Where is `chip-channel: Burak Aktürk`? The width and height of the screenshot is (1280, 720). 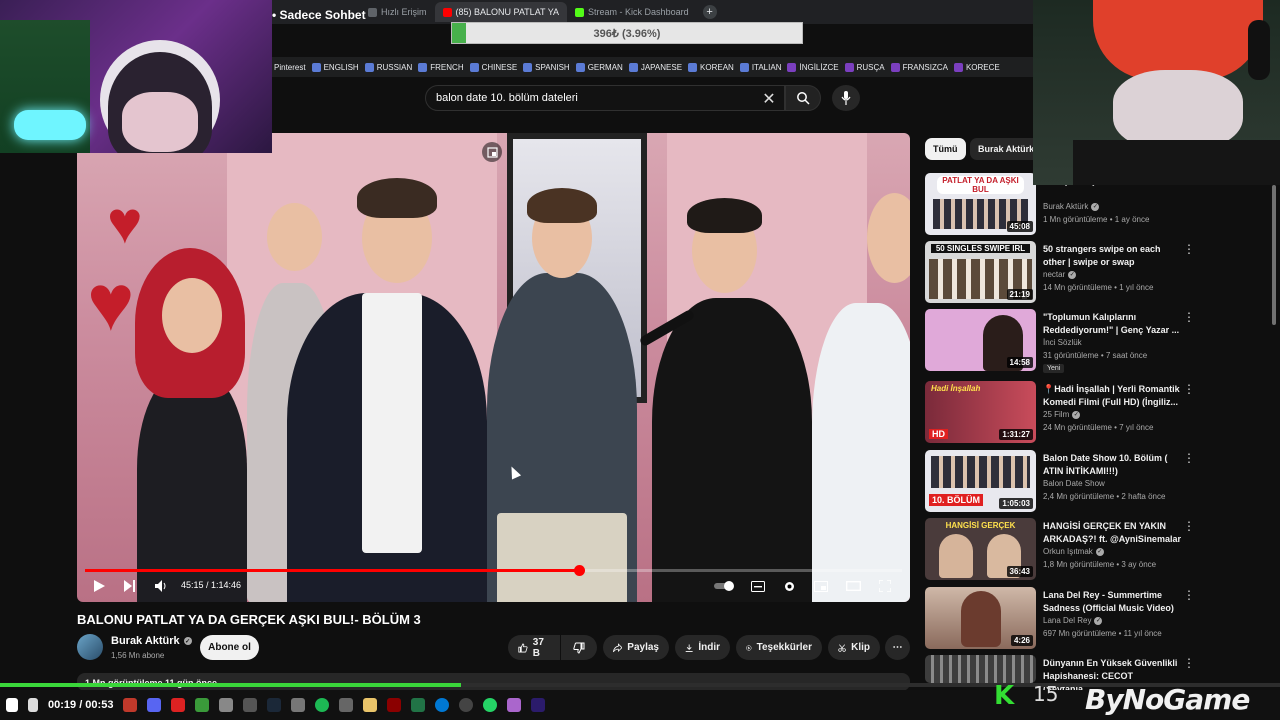 chip-channel: Burak Aktürk is located at coordinates (1006, 149).